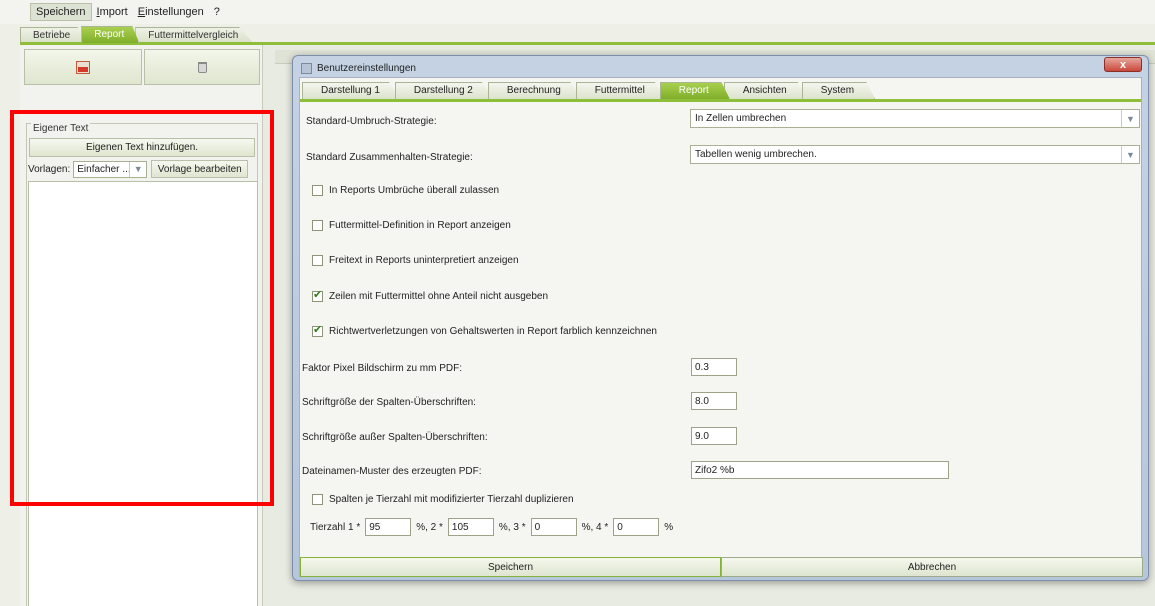 This screenshot has height=606, width=1155. Describe the element at coordinates (217, 12) in the screenshot. I see `menu-help: ?` at that location.